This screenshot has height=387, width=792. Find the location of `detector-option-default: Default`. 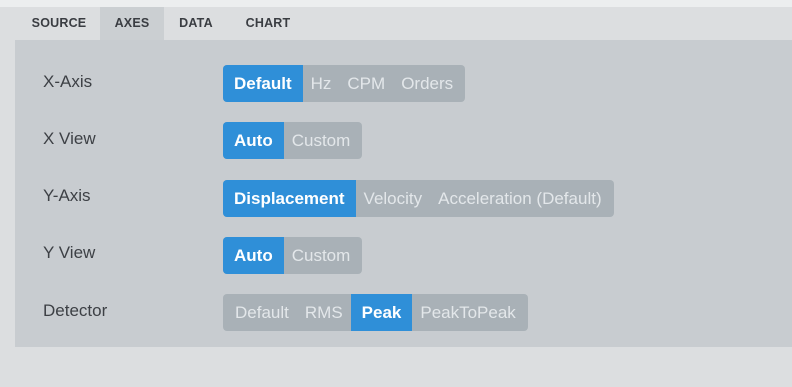

detector-option-default: Default is located at coordinates (260, 312).